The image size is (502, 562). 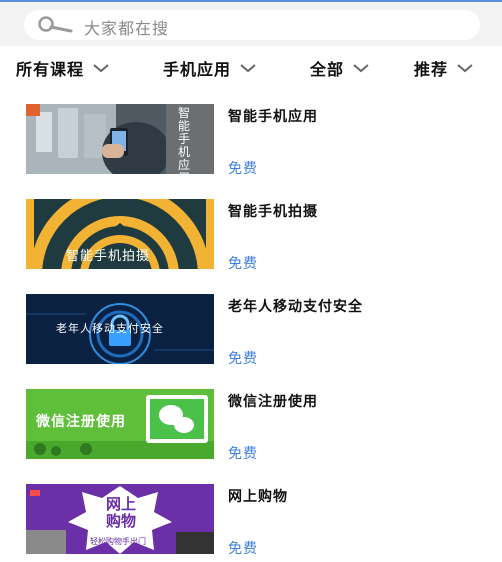 I want to click on course-title: 微信注册使用, so click(x=273, y=401).